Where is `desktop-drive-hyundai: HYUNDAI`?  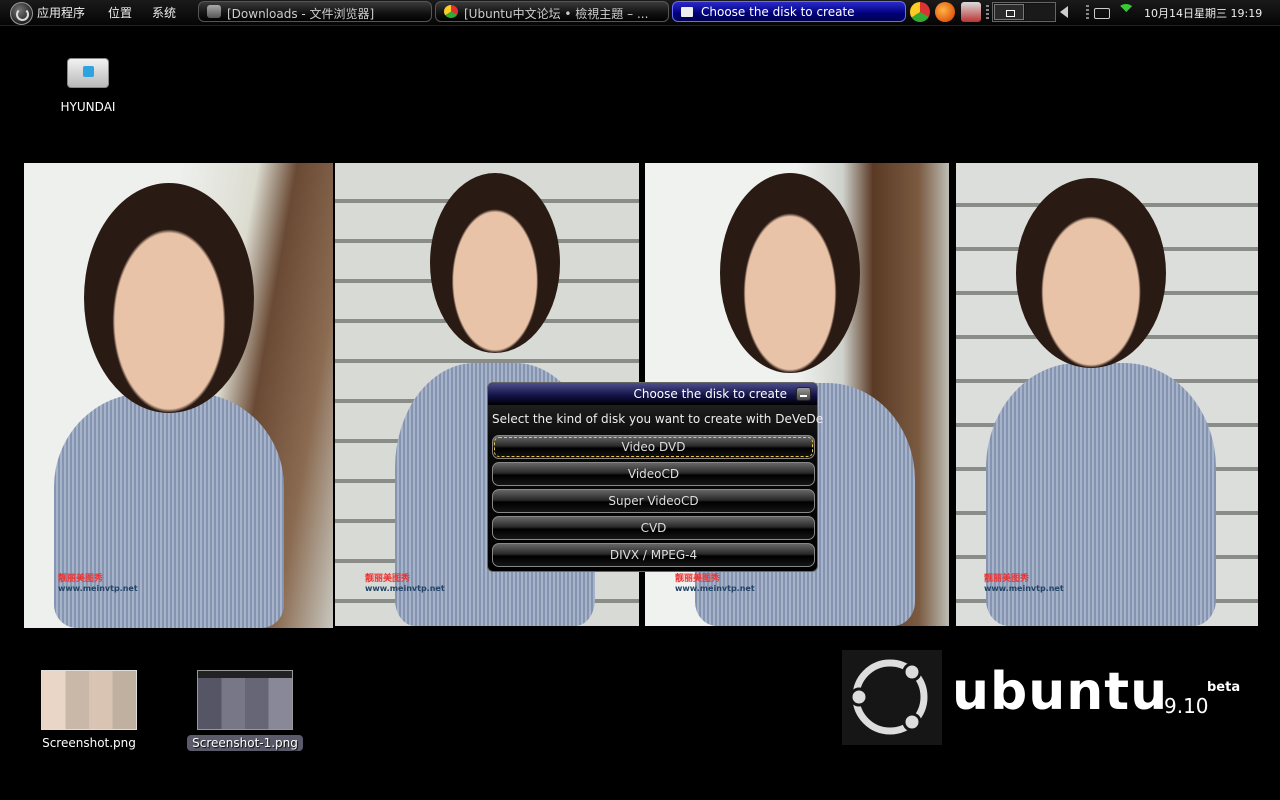 desktop-drive-hyundai: HYUNDAI is located at coordinates (88, 86).